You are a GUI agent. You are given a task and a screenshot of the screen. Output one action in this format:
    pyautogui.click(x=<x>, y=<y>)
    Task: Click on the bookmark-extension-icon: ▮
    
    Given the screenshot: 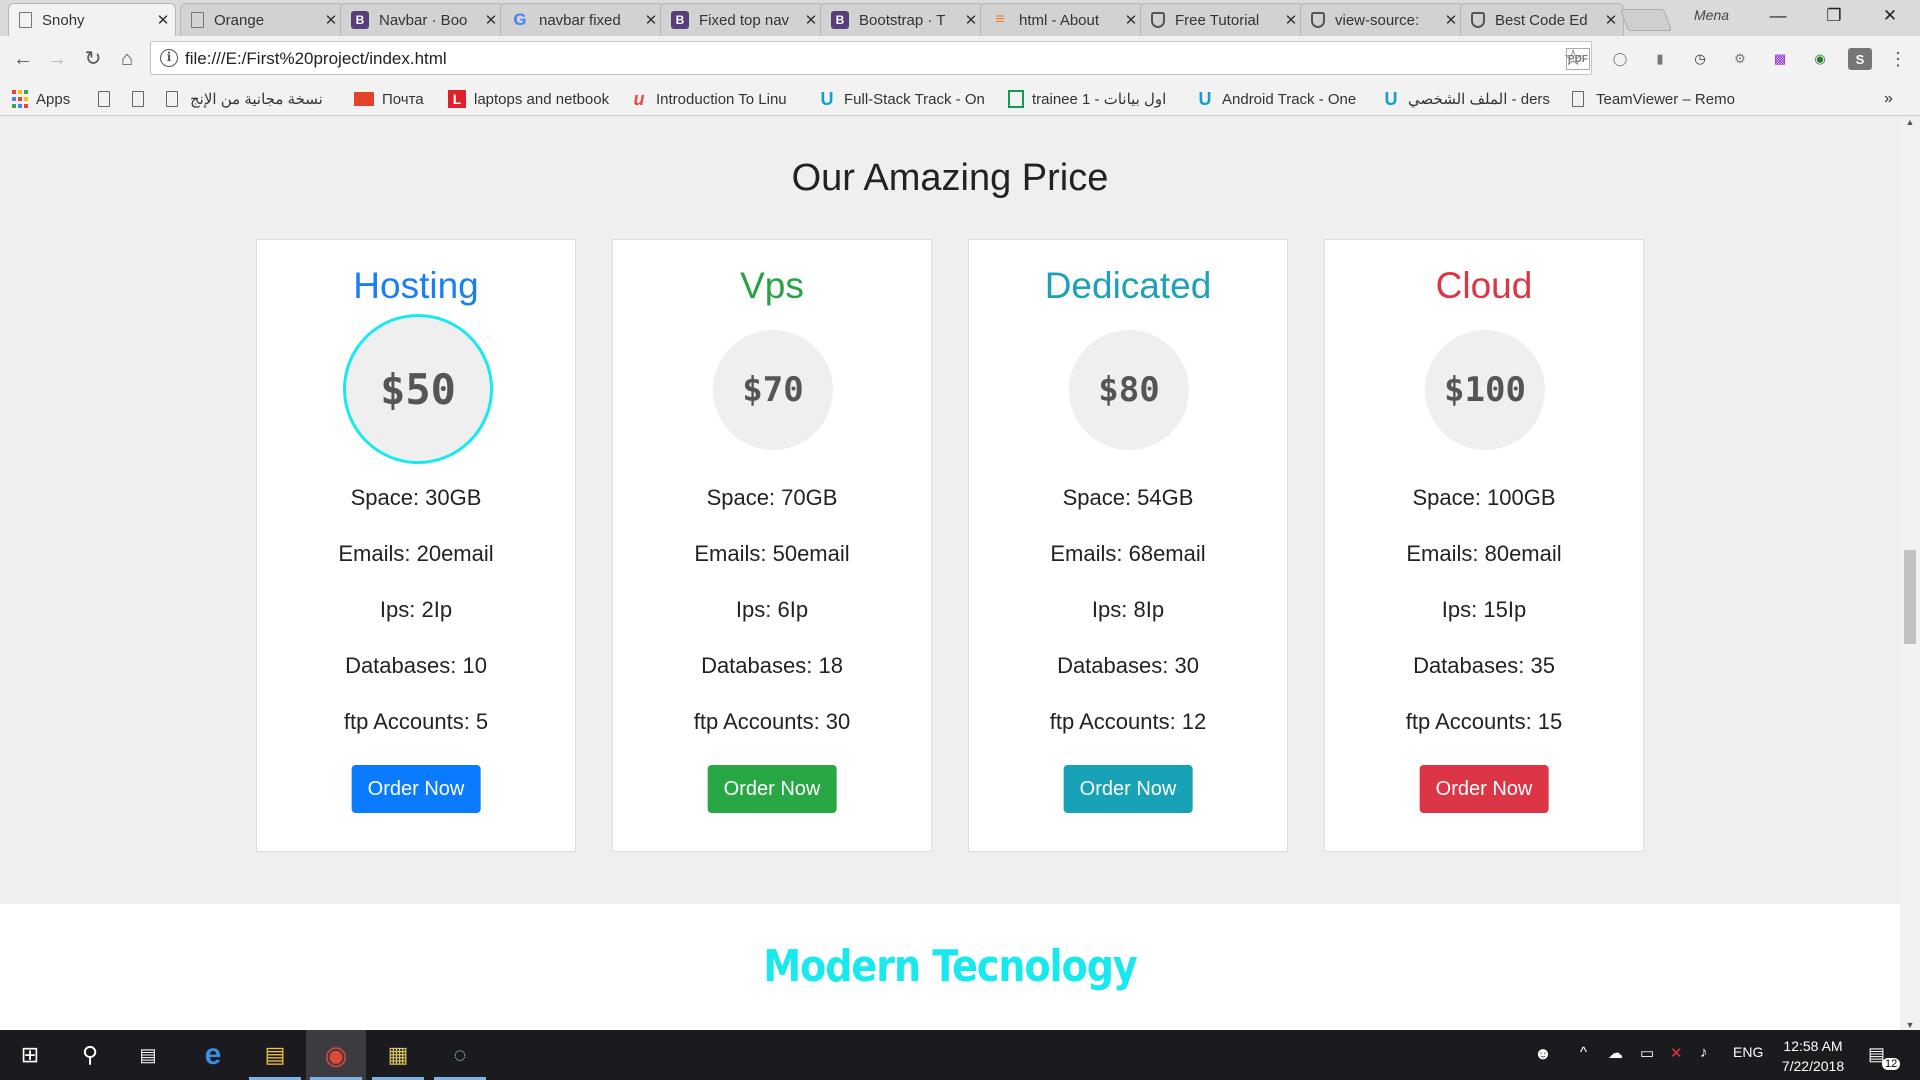 What is the action you would take?
    pyautogui.click(x=1660, y=59)
    